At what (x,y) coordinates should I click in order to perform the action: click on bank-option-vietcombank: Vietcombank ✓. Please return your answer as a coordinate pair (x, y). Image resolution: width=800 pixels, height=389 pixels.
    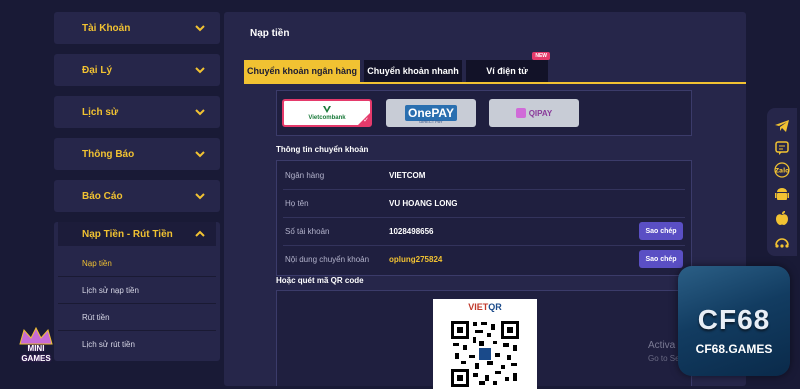
    Looking at the image, I should click on (327, 113).